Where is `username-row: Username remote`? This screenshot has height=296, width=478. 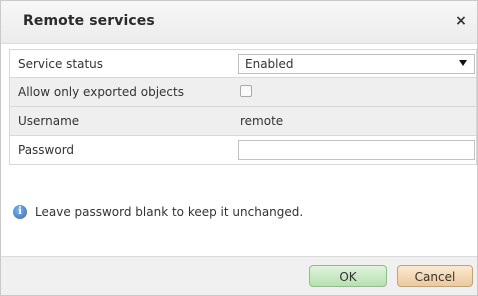
username-row: Username remote is located at coordinates (243, 121).